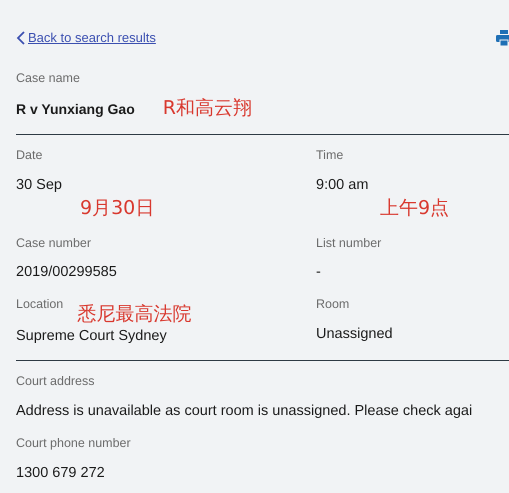  Describe the element at coordinates (60, 473) in the screenshot. I see `field-value: 1300 679 272` at that location.